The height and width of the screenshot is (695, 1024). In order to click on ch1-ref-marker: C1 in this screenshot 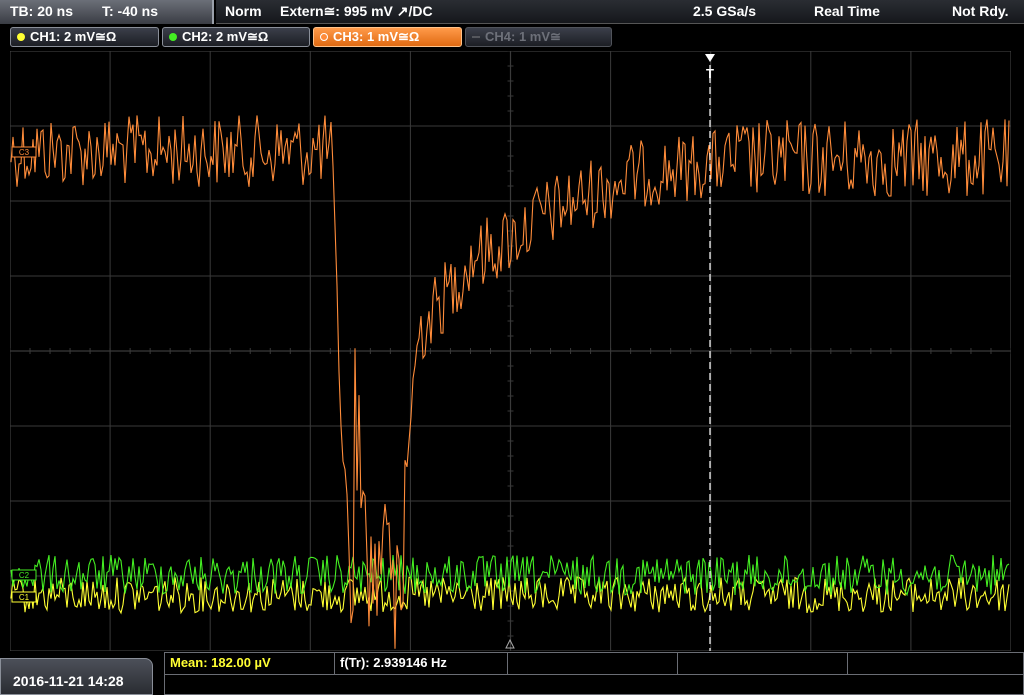, I will do `click(24, 597)`.